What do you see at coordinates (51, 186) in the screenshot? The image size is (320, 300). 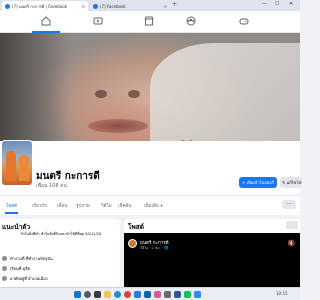 I see `friends-count: เพื่อน 108 คน` at bounding box center [51, 186].